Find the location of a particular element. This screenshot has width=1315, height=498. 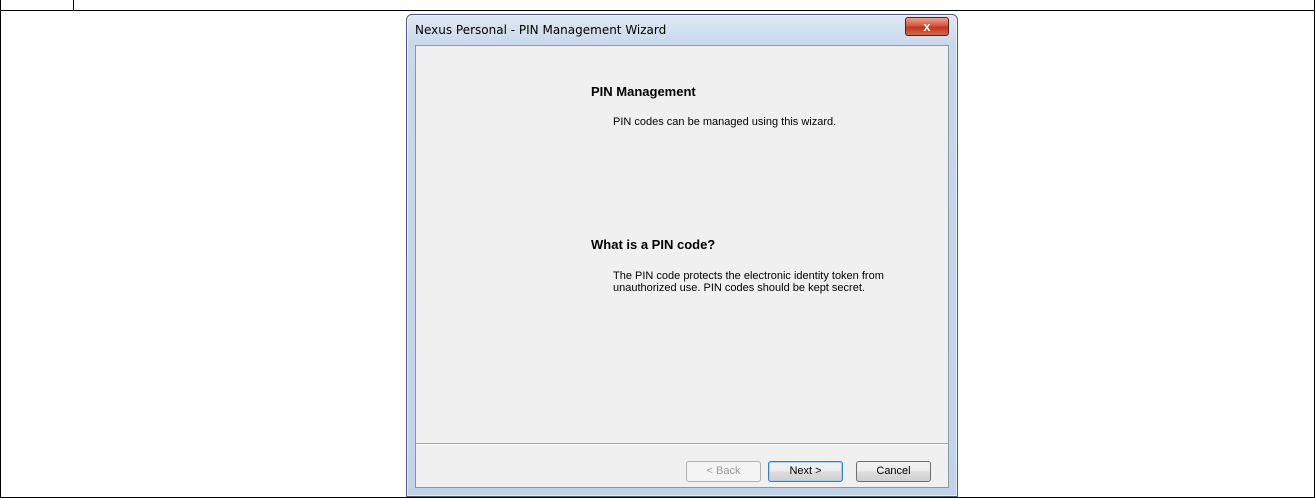

close-button: x is located at coordinates (927, 26).